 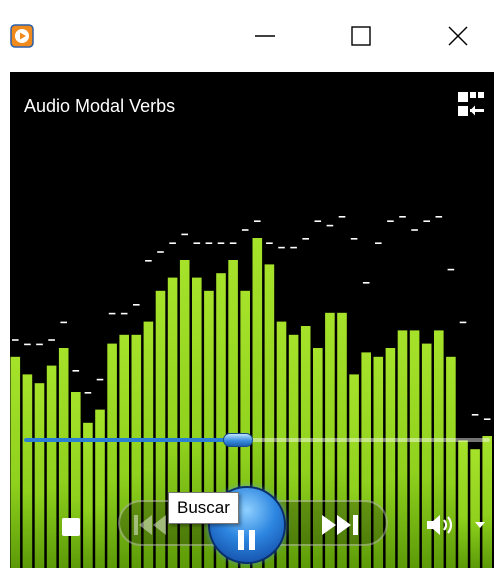 What do you see at coordinates (152, 525) in the screenshot?
I see `previous-icon` at bounding box center [152, 525].